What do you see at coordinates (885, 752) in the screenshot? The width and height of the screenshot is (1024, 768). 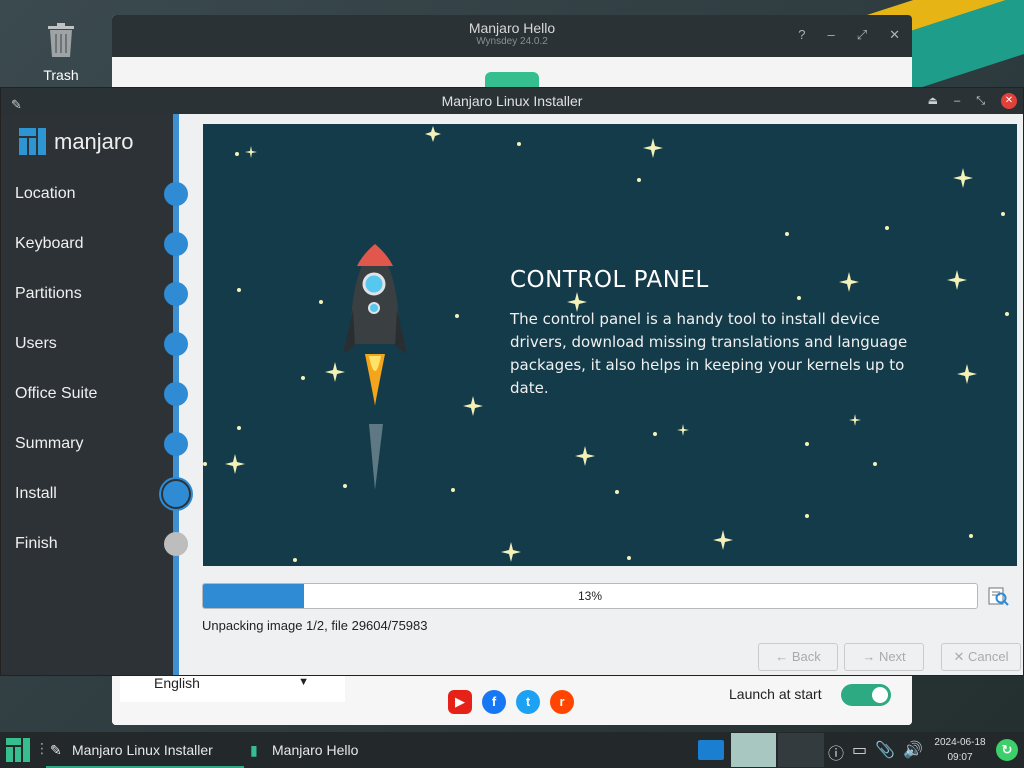 I see `clipboard-icon: 📎` at bounding box center [885, 752].